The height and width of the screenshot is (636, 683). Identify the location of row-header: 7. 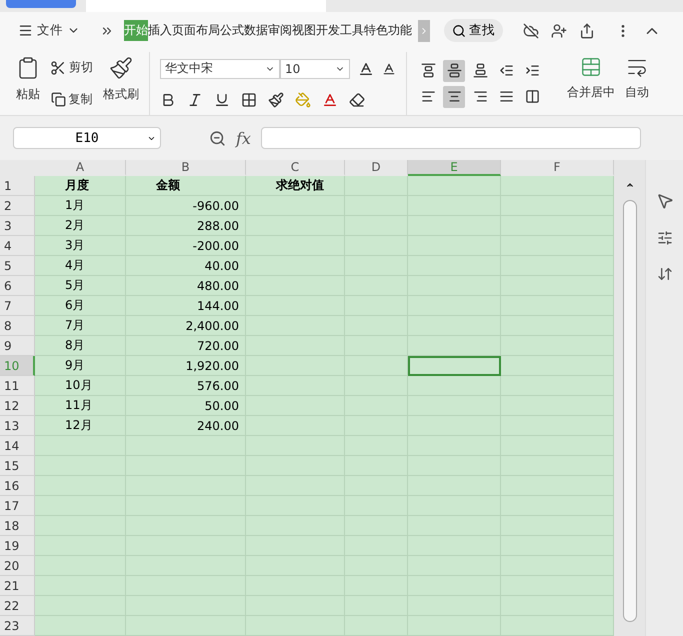
(17, 306).